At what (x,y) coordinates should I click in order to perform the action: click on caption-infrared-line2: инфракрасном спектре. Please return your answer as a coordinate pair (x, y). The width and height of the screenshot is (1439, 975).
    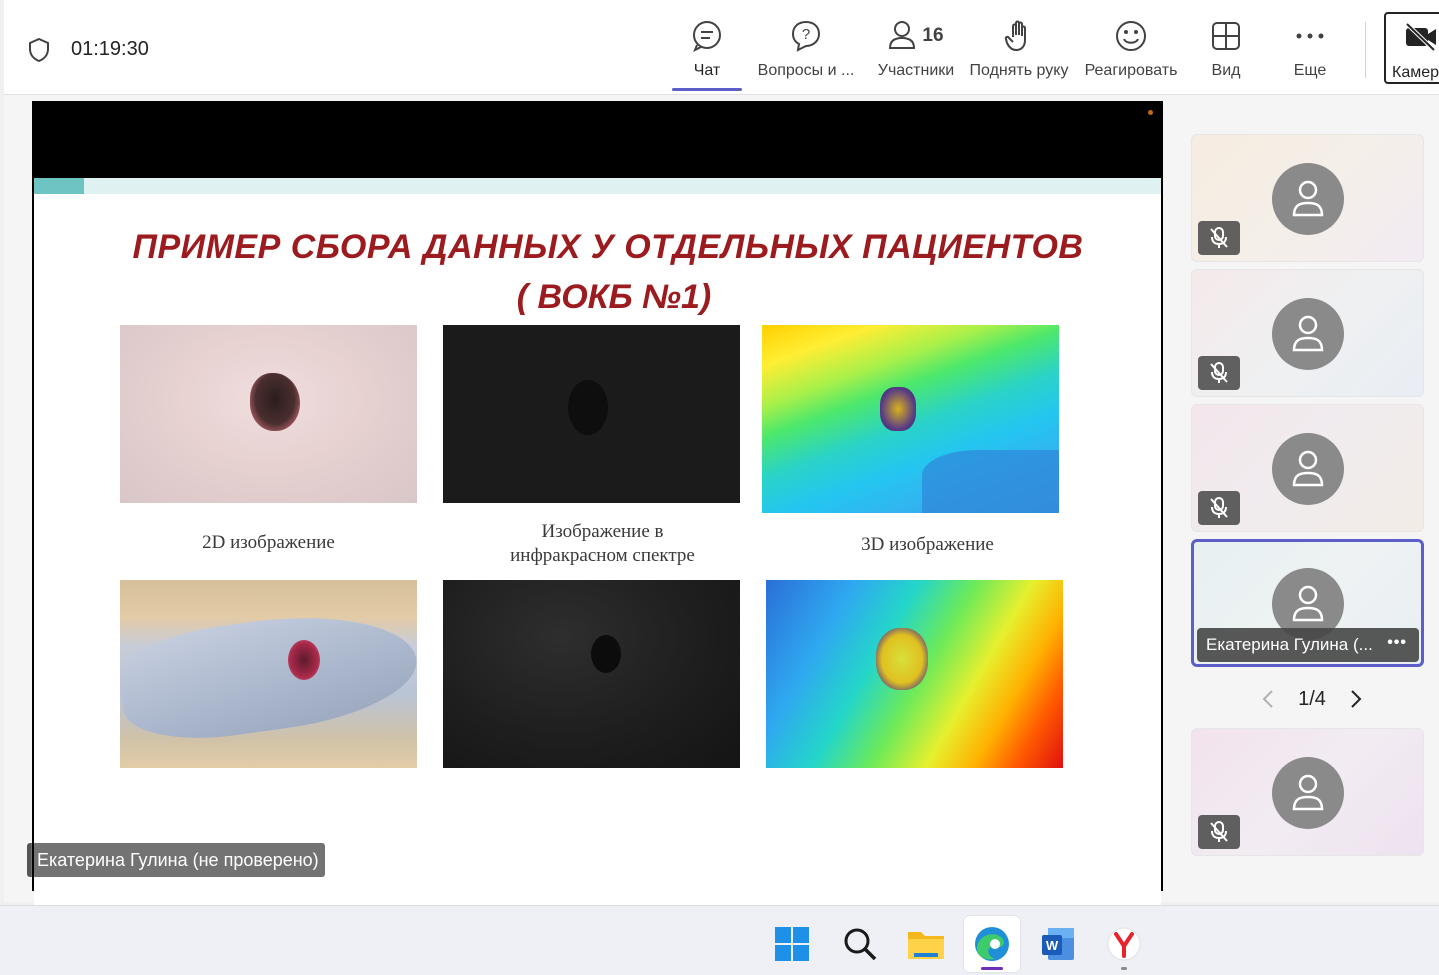
    Looking at the image, I should click on (602, 555).